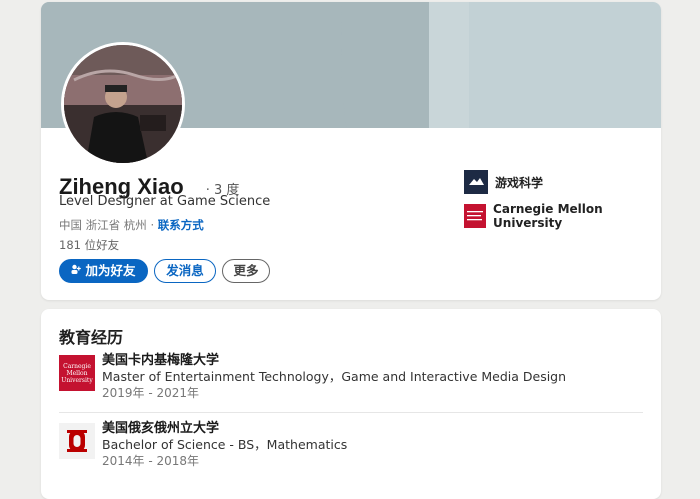 This screenshot has width=700, height=499. What do you see at coordinates (91, 337) in the screenshot?
I see `section-title: 教育经历` at bounding box center [91, 337].